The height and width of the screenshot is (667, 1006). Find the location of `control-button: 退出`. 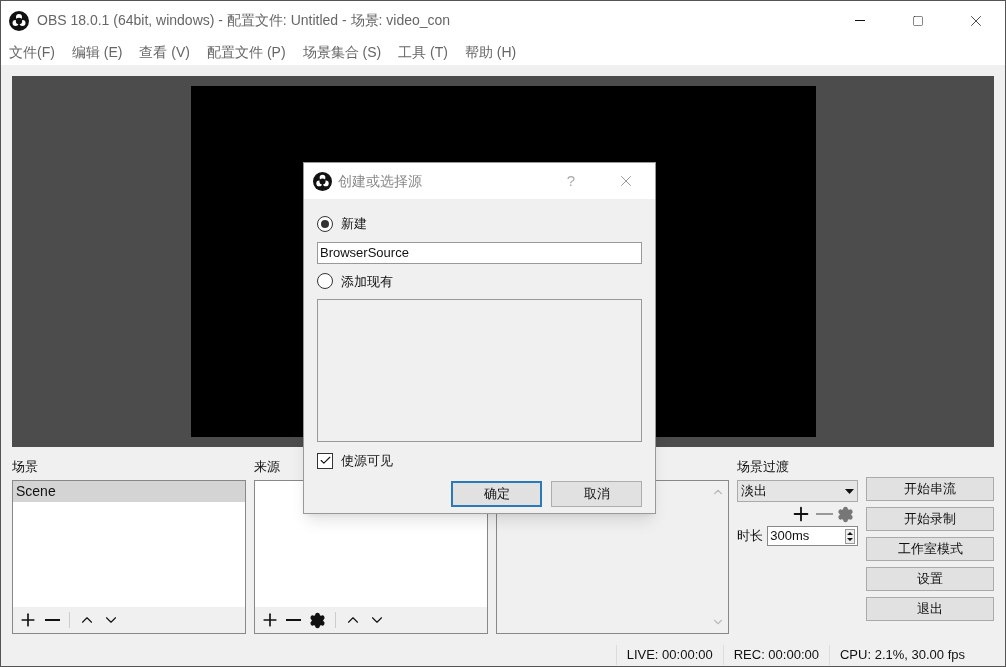

control-button: 退出 is located at coordinates (930, 609).